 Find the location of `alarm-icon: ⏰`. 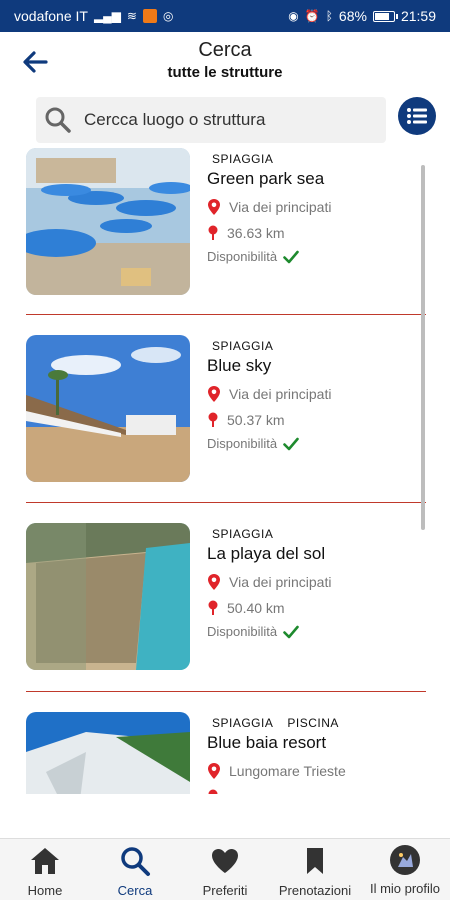

alarm-icon: ⏰ is located at coordinates (312, 16).